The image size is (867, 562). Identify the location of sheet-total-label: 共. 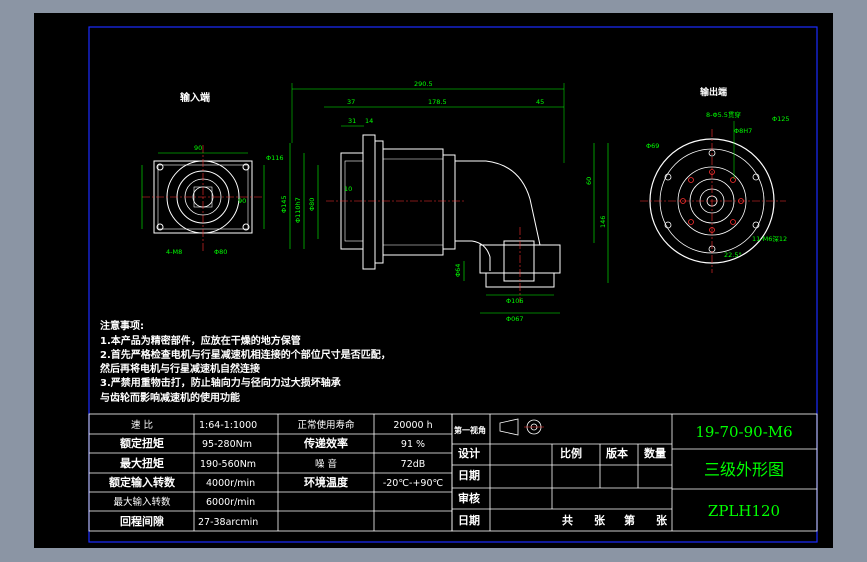
(567, 520).